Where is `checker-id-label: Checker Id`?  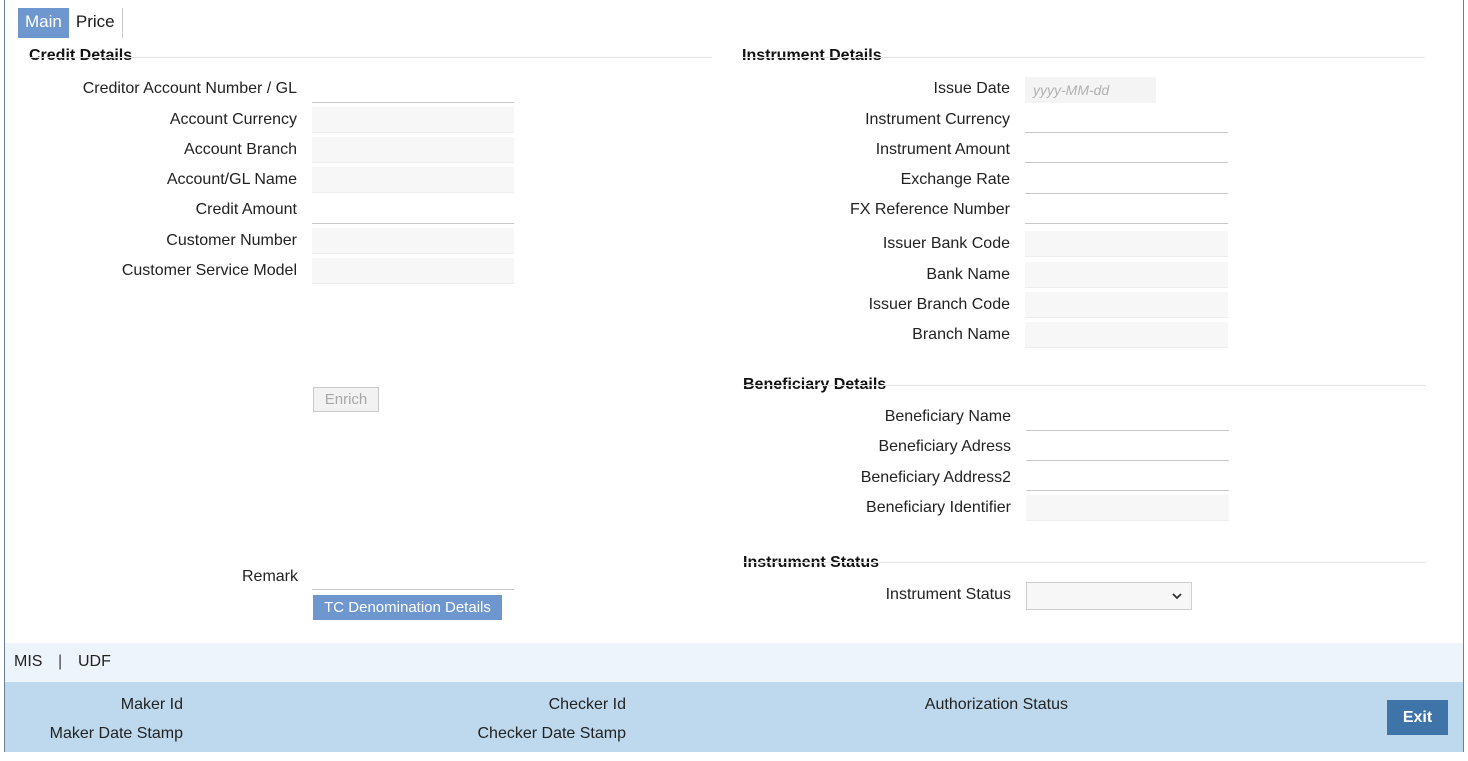
checker-id-label: Checker Id is located at coordinates (587, 704).